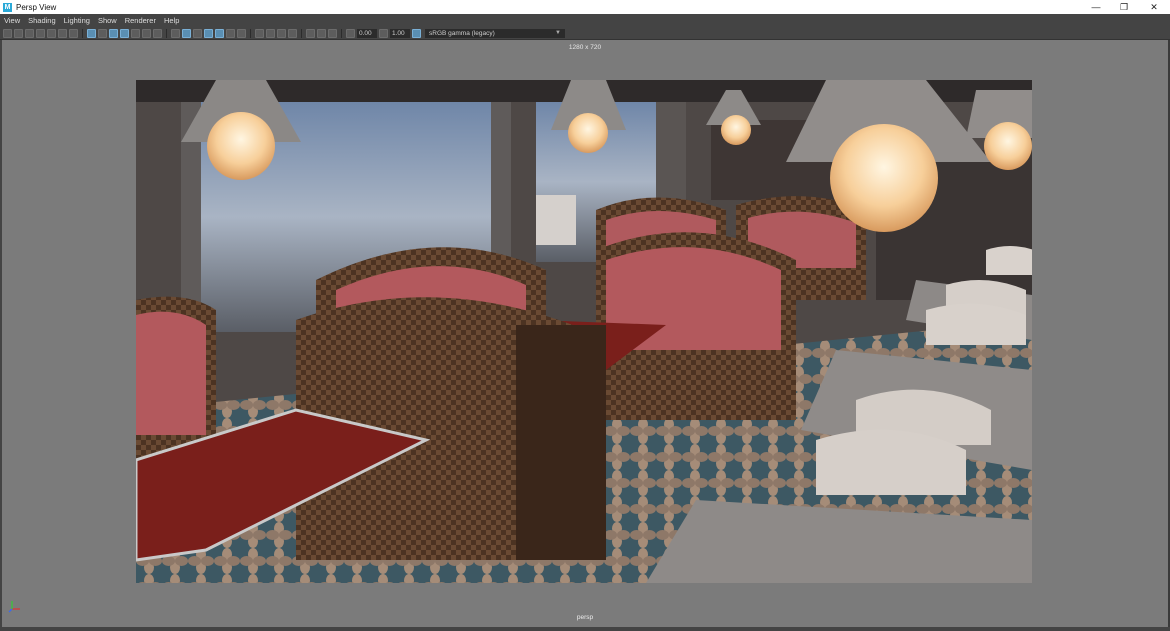  What do you see at coordinates (146, 33) in the screenshot?
I see `safe-action-icon` at bounding box center [146, 33].